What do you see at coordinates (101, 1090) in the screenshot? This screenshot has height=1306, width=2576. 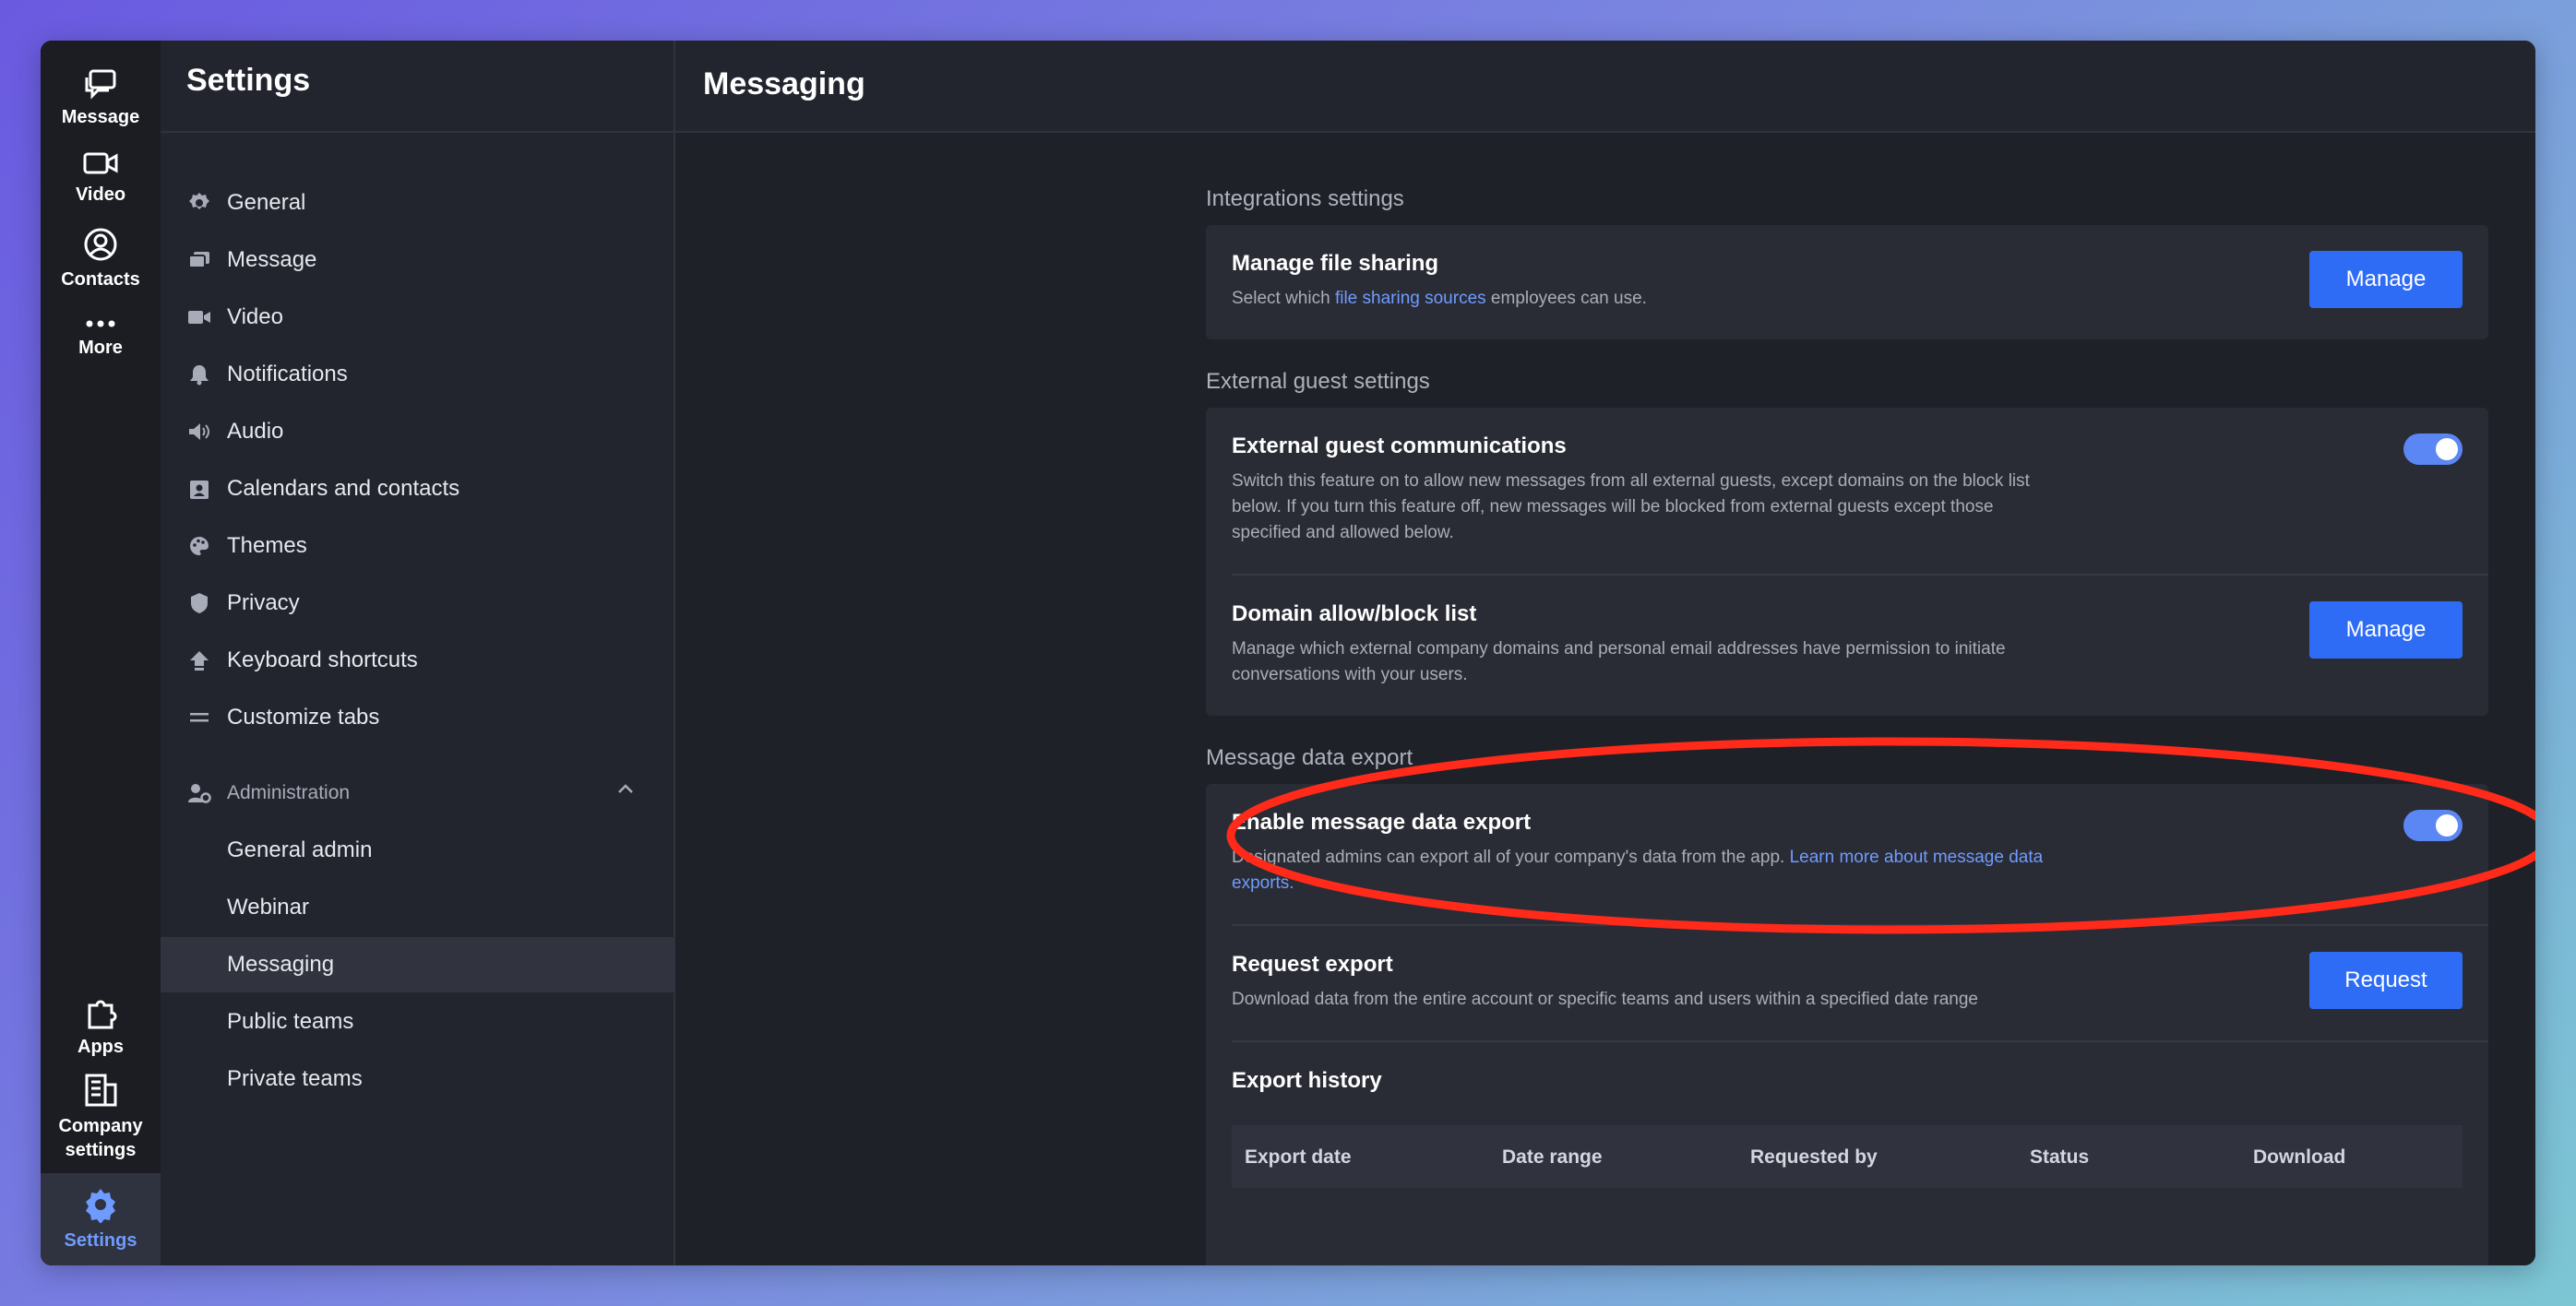 I see `company-settings-icon` at bounding box center [101, 1090].